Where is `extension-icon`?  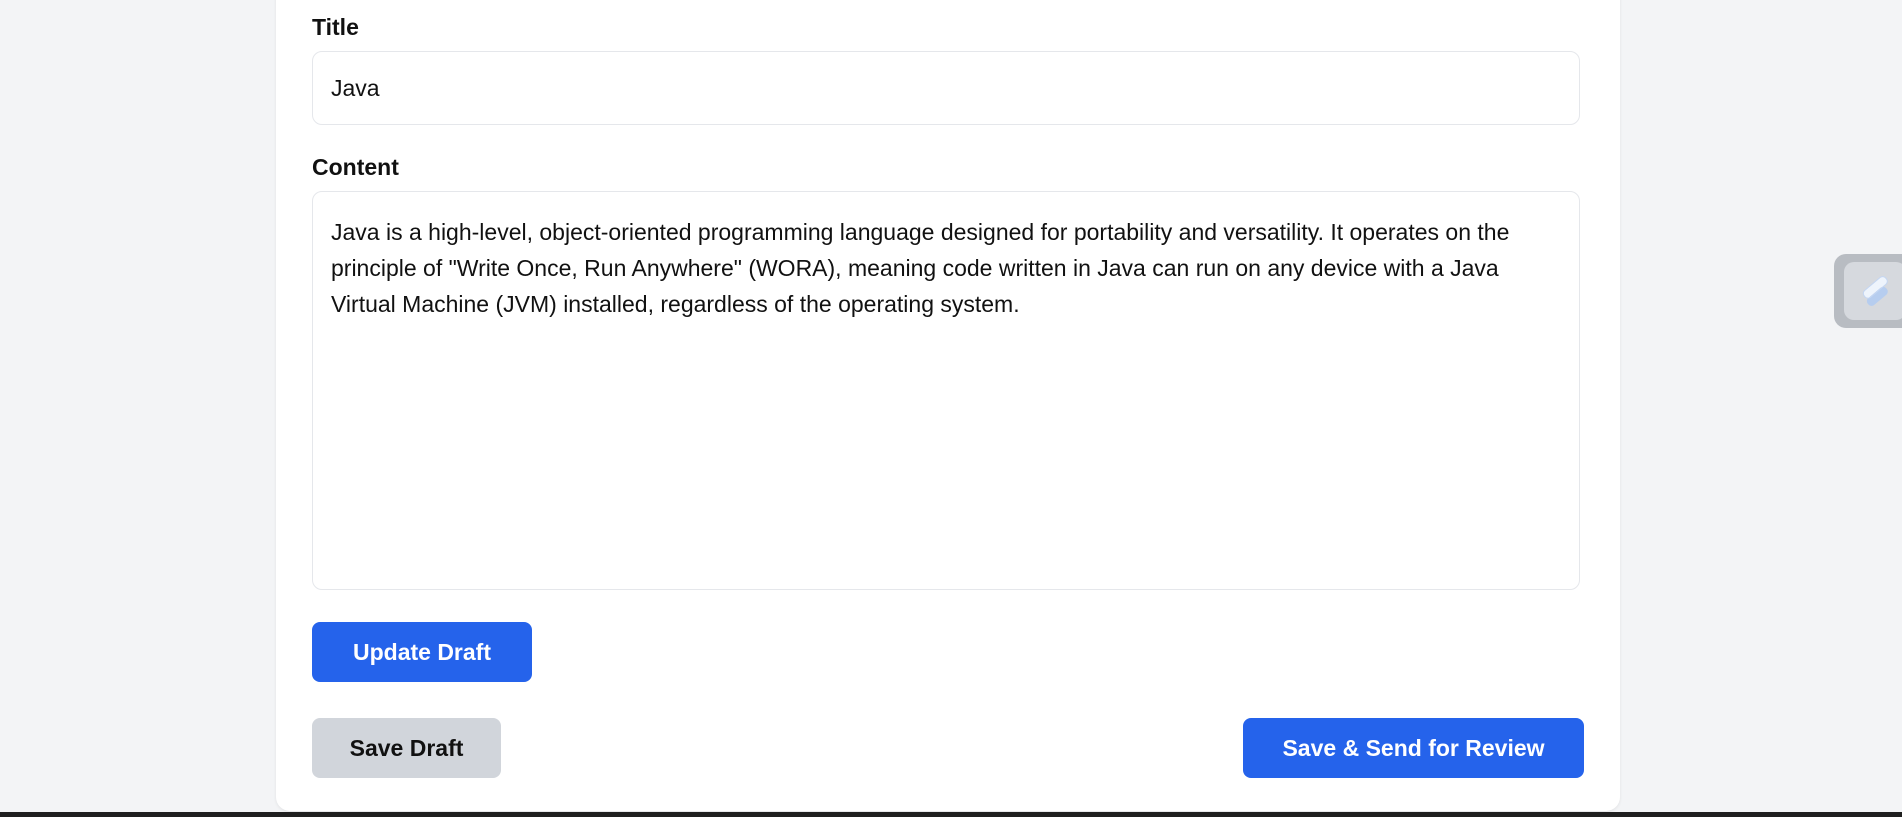
extension-icon is located at coordinates (1873, 291).